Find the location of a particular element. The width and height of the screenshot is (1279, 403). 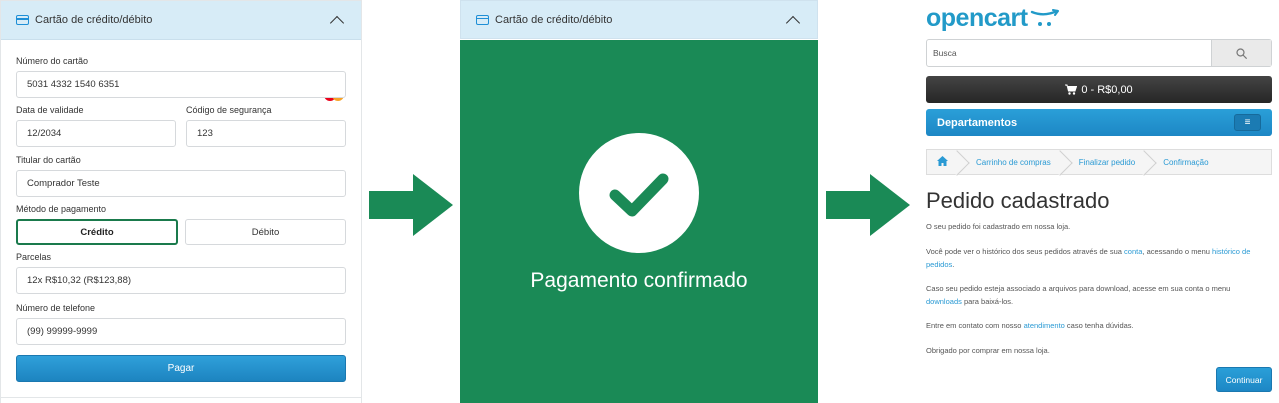

breadcrumb-home is located at coordinates (943, 162).